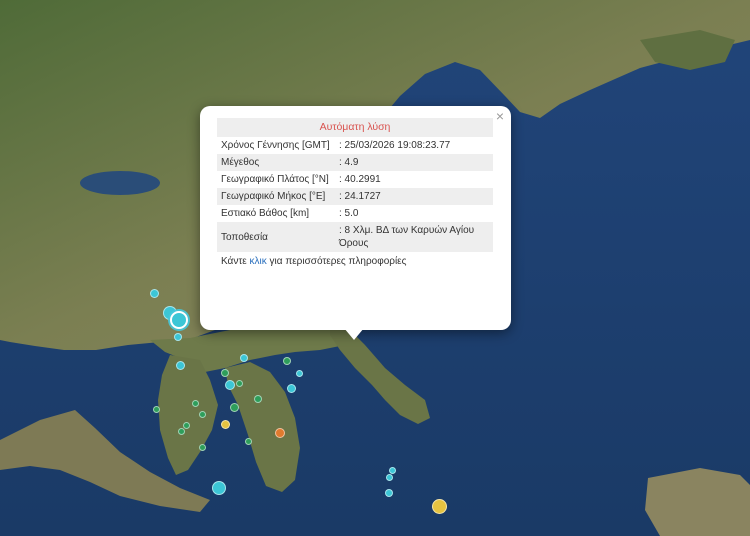 The image size is (750, 536). What do you see at coordinates (349, 213) in the screenshot?
I see `row-value: : 5.0` at bounding box center [349, 213].